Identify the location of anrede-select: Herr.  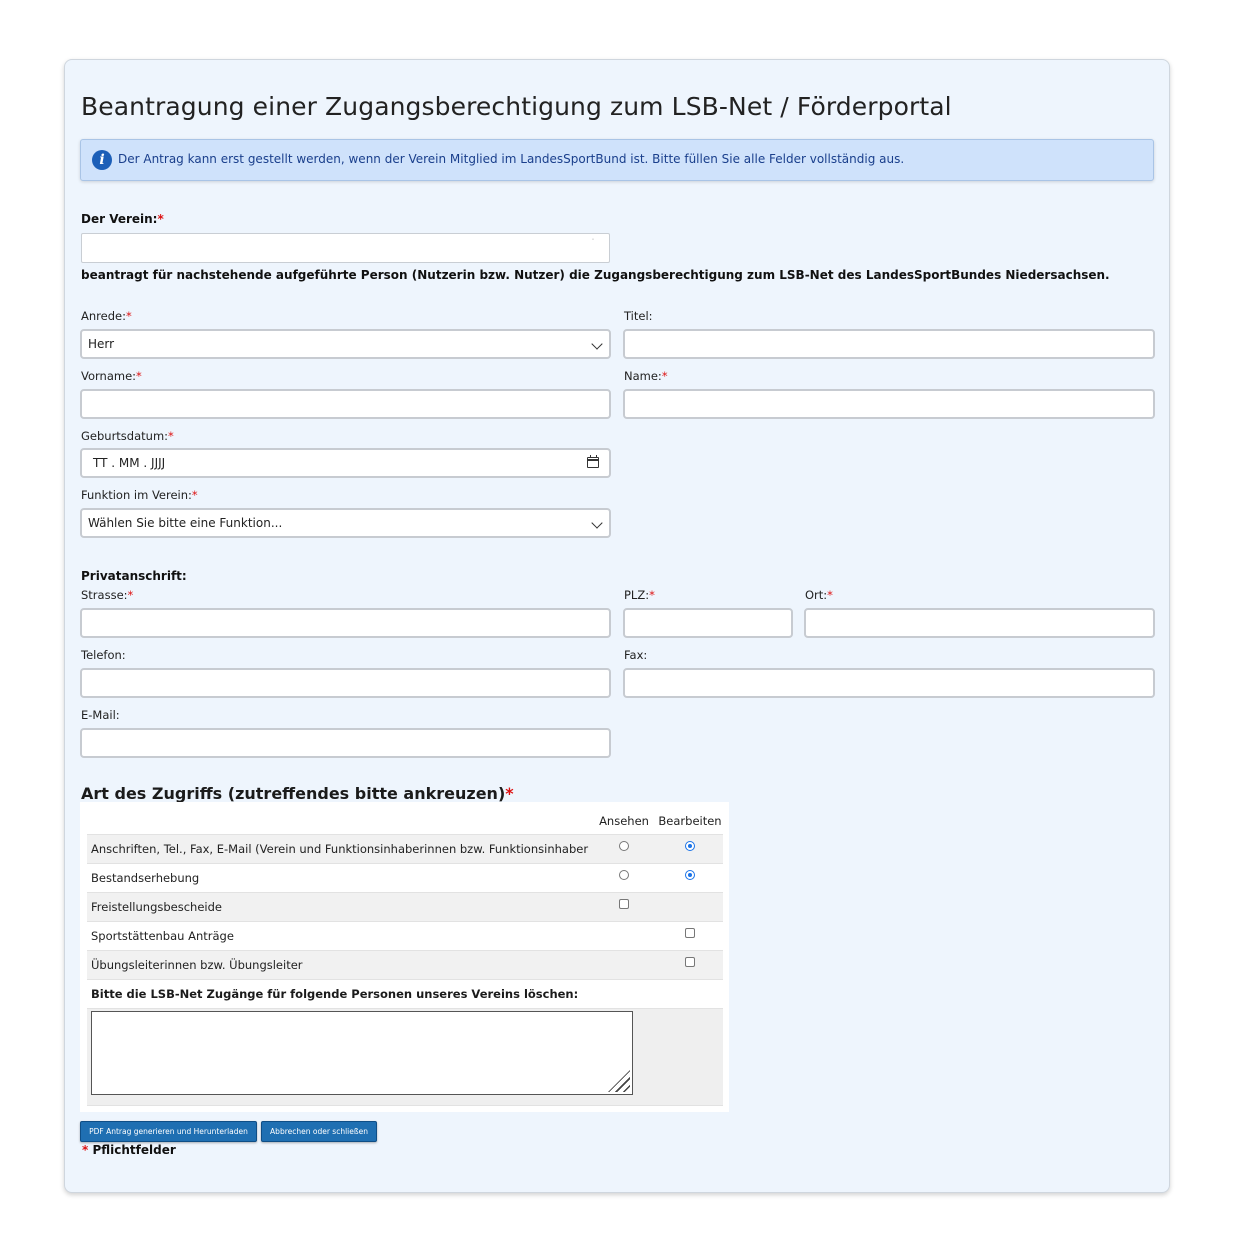
(345, 344).